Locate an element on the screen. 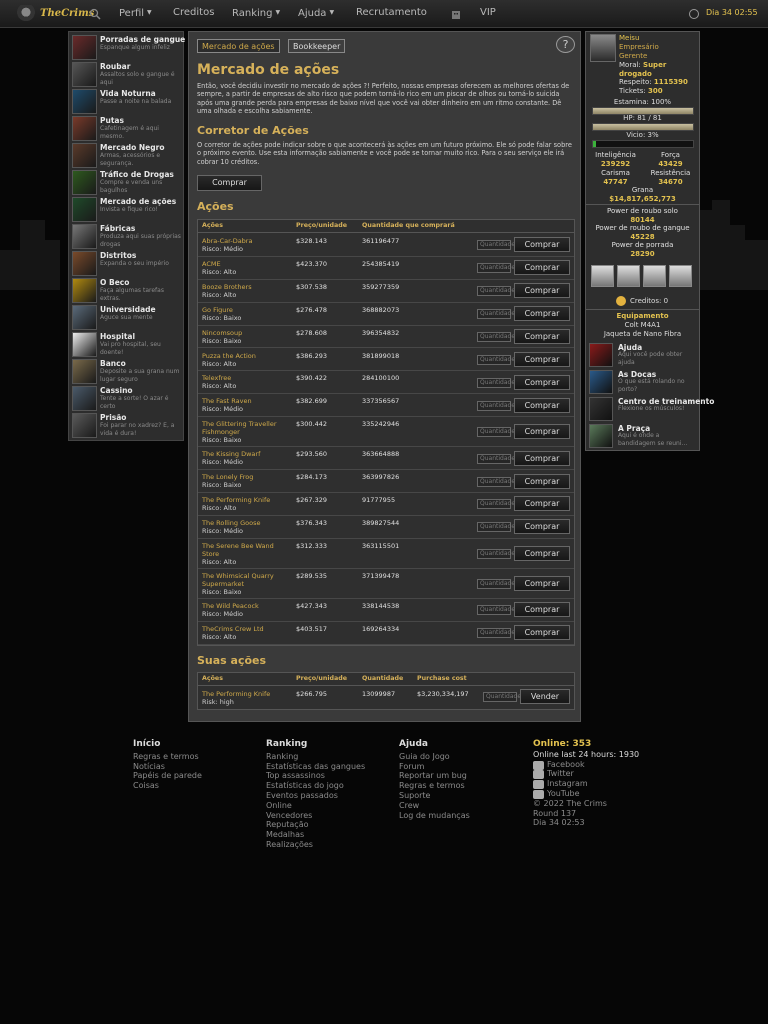 The image size is (768, 1024). search-icon is located at coordinates (95, 14).